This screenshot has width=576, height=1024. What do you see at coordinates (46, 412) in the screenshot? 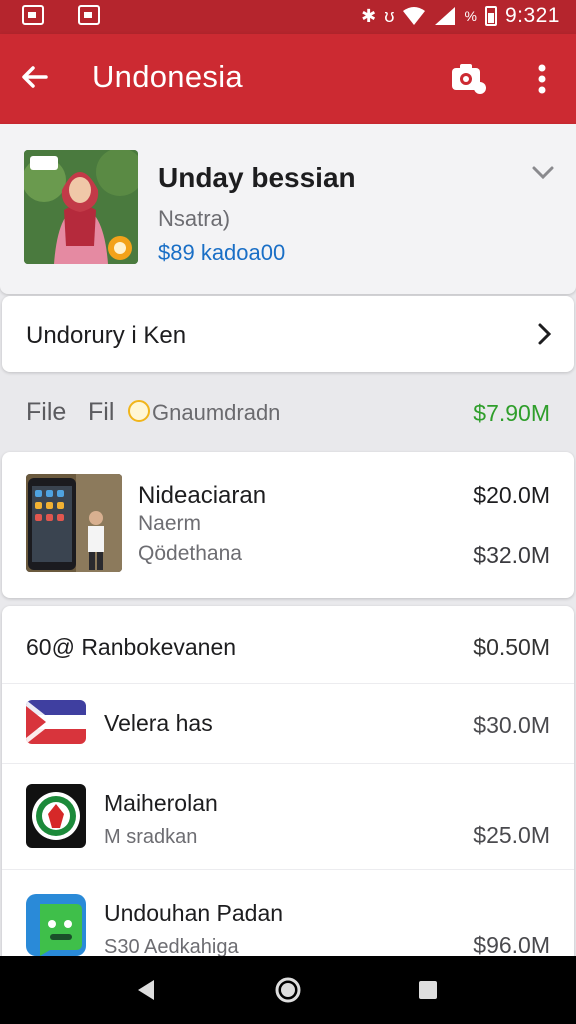
I see `summary-label-file: File` at bounding box center [46, 412].